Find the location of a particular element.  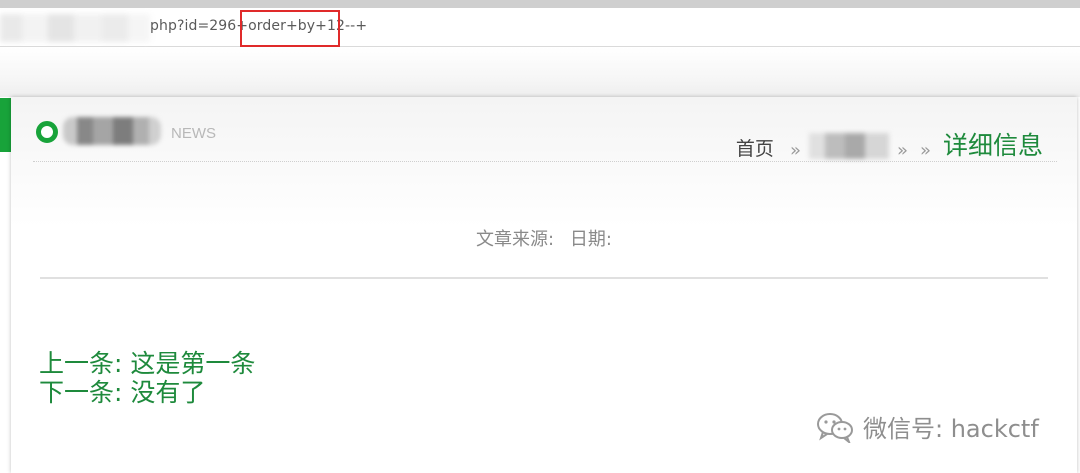

prev-next-nav: 上一条: 这是第一条 下一条: 没有了 is located at coordinates (147, 378).